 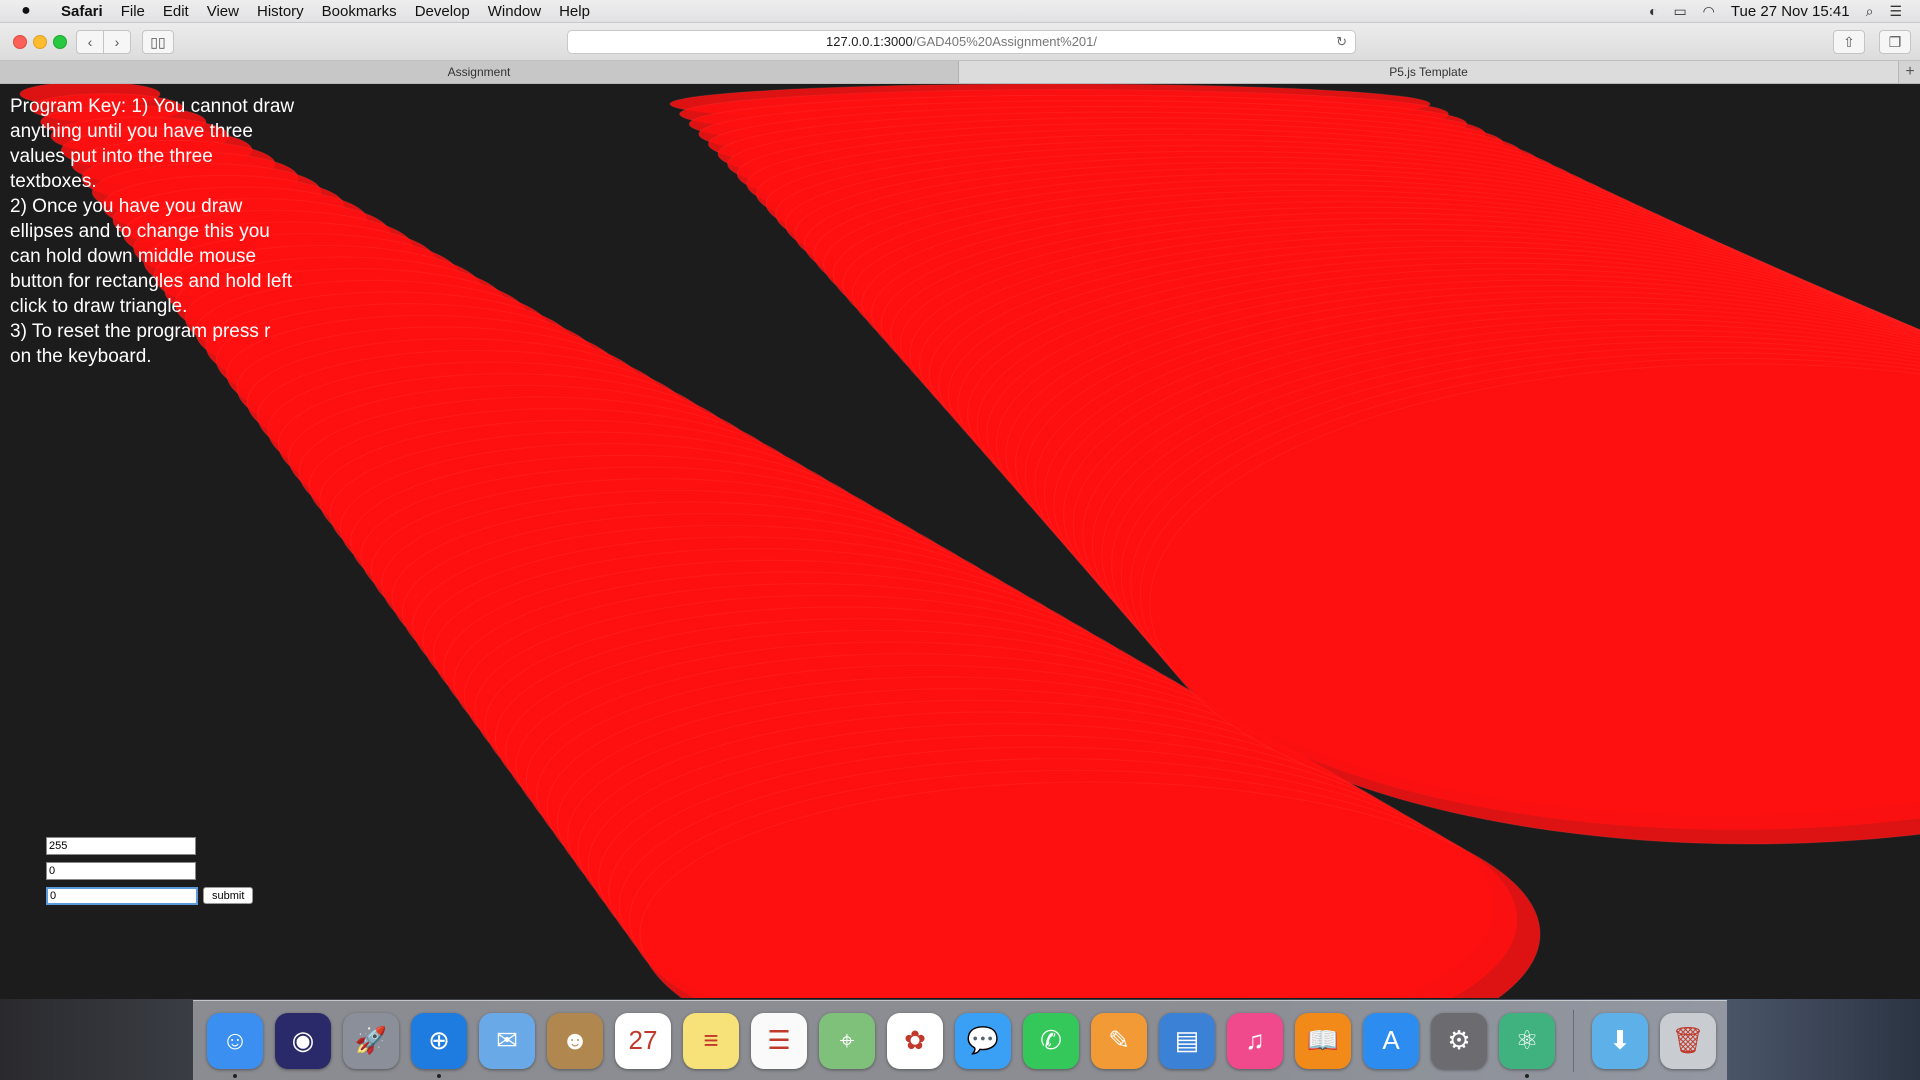 What do you see at coordinates (121, 871) in the screenshot?
I see `green-value-input` at bounding box center [121, 871].